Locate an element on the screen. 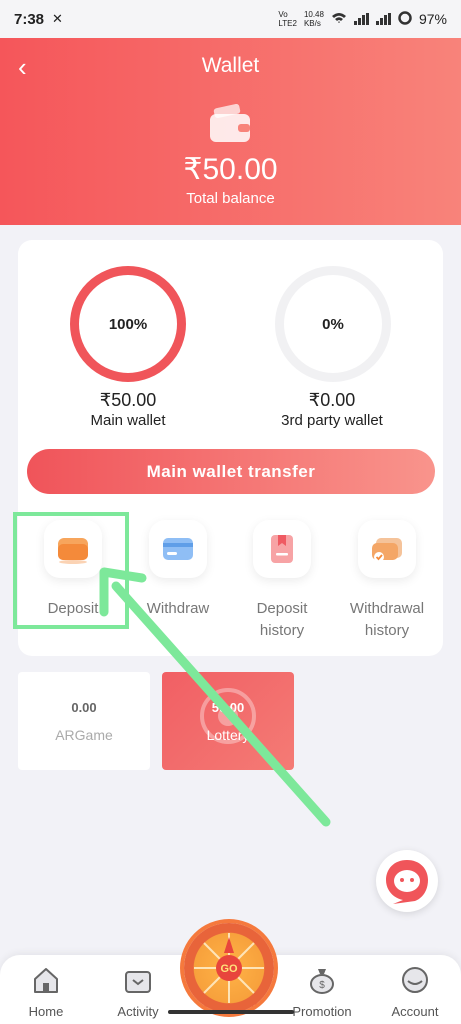 The image size is (461, 1024). spin-wheel-icon: GO is located at coordinates (229, 968).